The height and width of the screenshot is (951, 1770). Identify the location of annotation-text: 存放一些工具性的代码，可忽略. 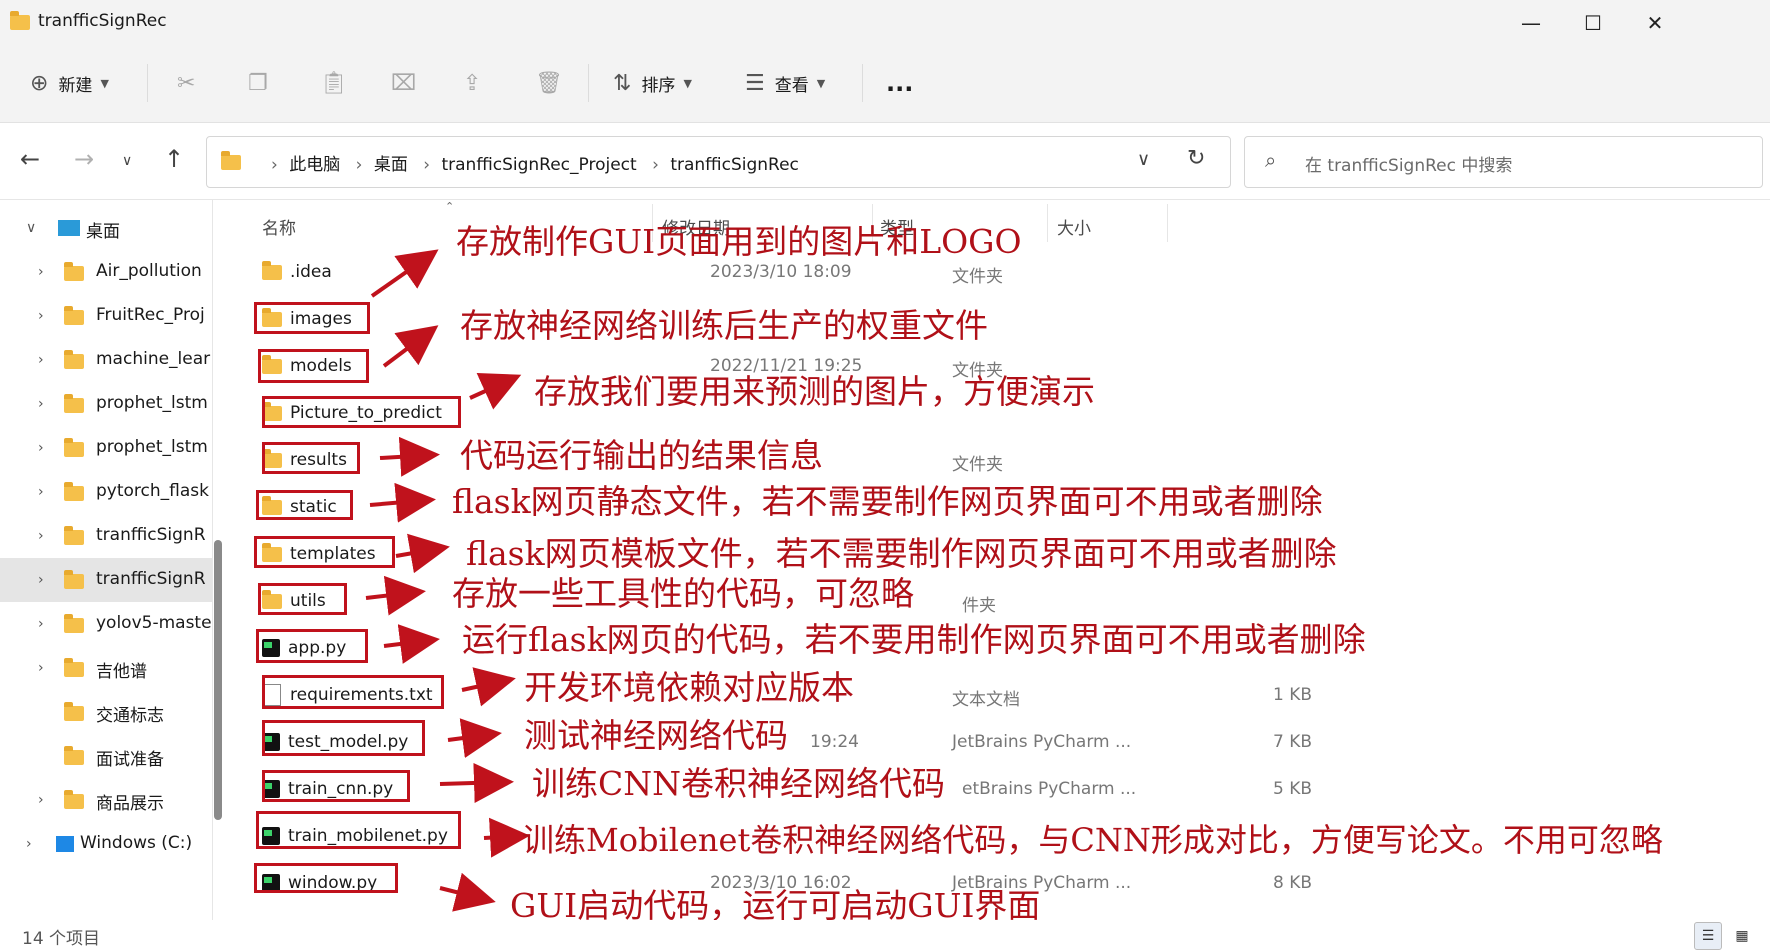
(683, 593).